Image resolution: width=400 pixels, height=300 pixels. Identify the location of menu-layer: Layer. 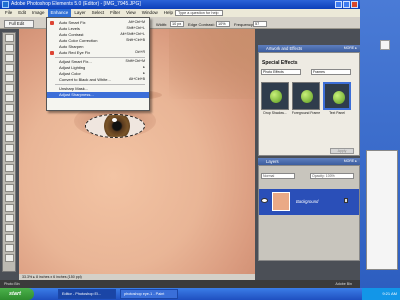
(79, 13).